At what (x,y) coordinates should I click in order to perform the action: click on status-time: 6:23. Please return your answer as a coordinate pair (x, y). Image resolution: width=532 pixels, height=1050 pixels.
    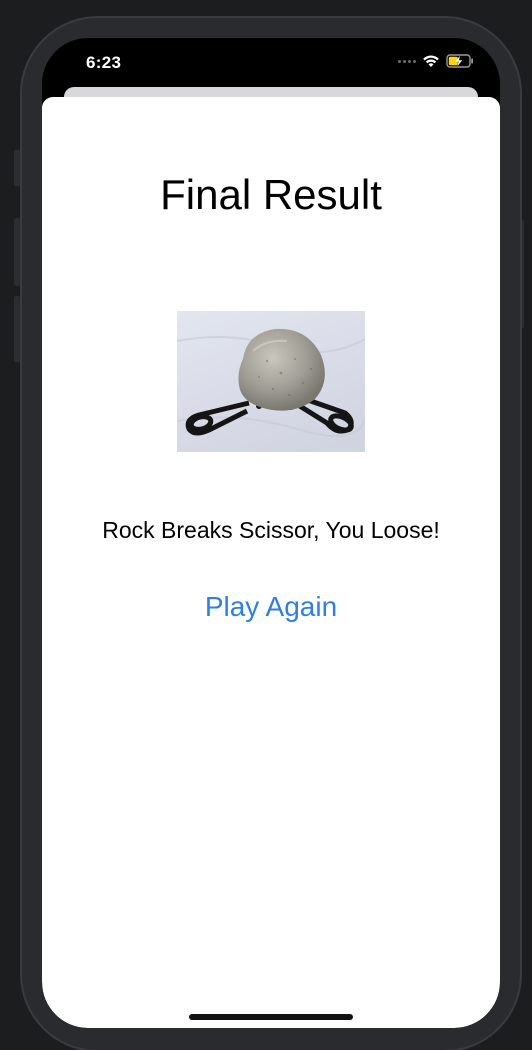
    Looking at the image, I should click on (104, 62).